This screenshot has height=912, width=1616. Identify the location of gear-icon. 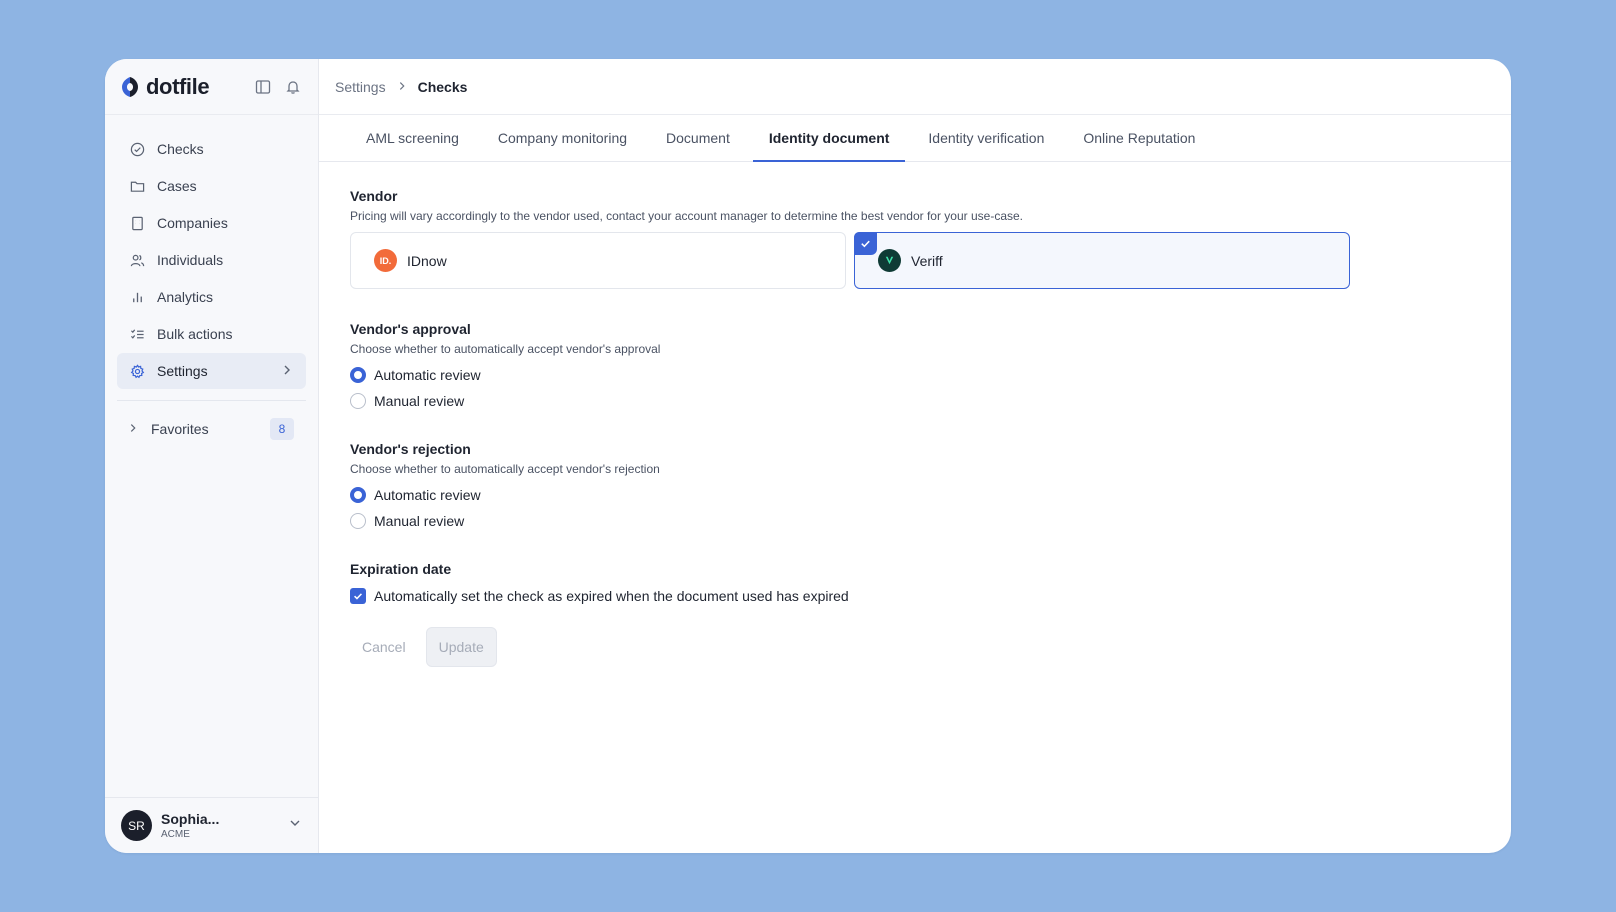
(137, 371).